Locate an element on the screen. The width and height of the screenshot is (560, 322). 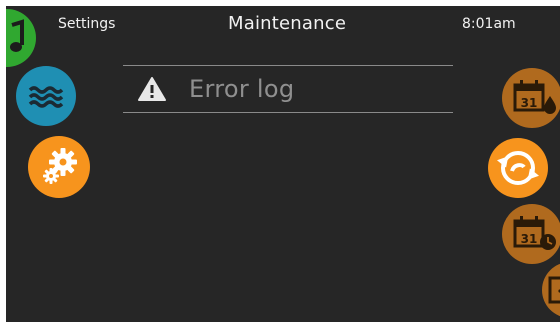
water-waves-icon is located at coordinates (46, 97).